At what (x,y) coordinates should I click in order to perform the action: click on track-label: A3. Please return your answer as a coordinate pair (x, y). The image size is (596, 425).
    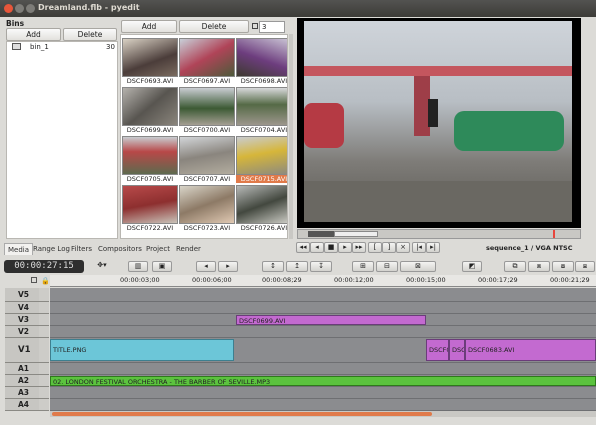
    Looking at the image, I should click on (24, 392).